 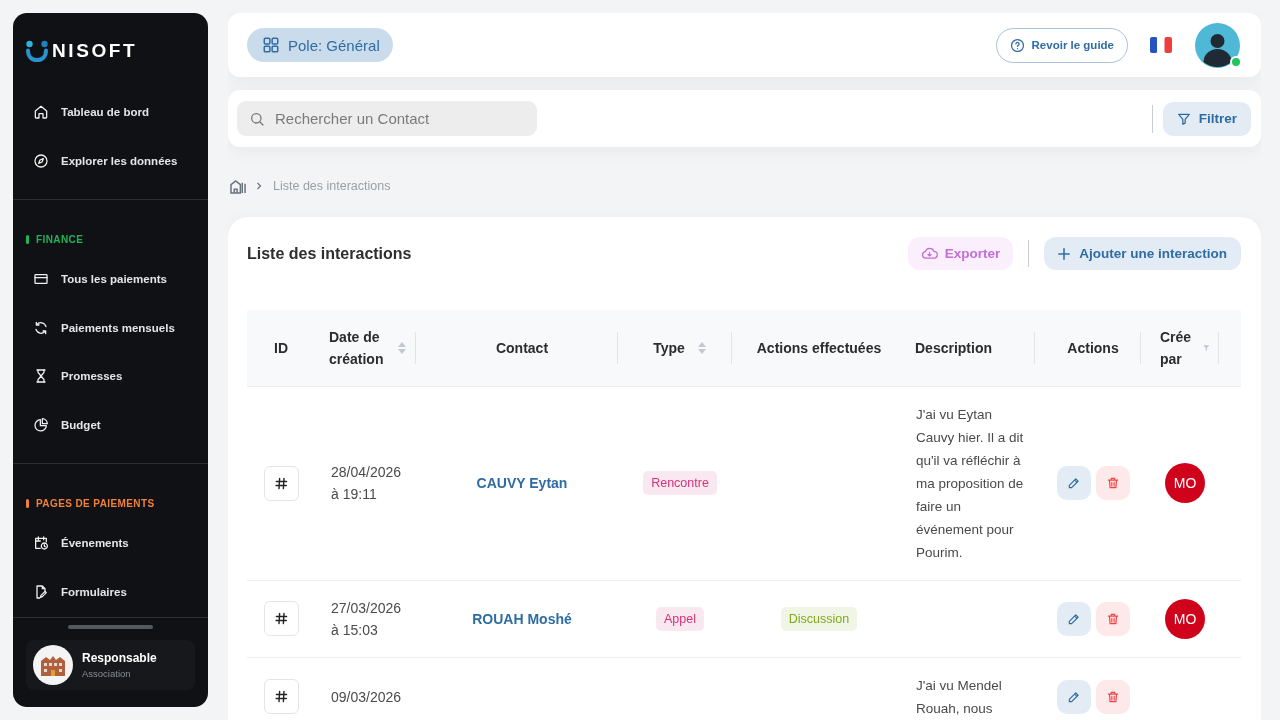 What do you see at coordinates (110, 591) in the screenshot?
I see `nav-item: Formulaires` at bounding box center [110, 591].